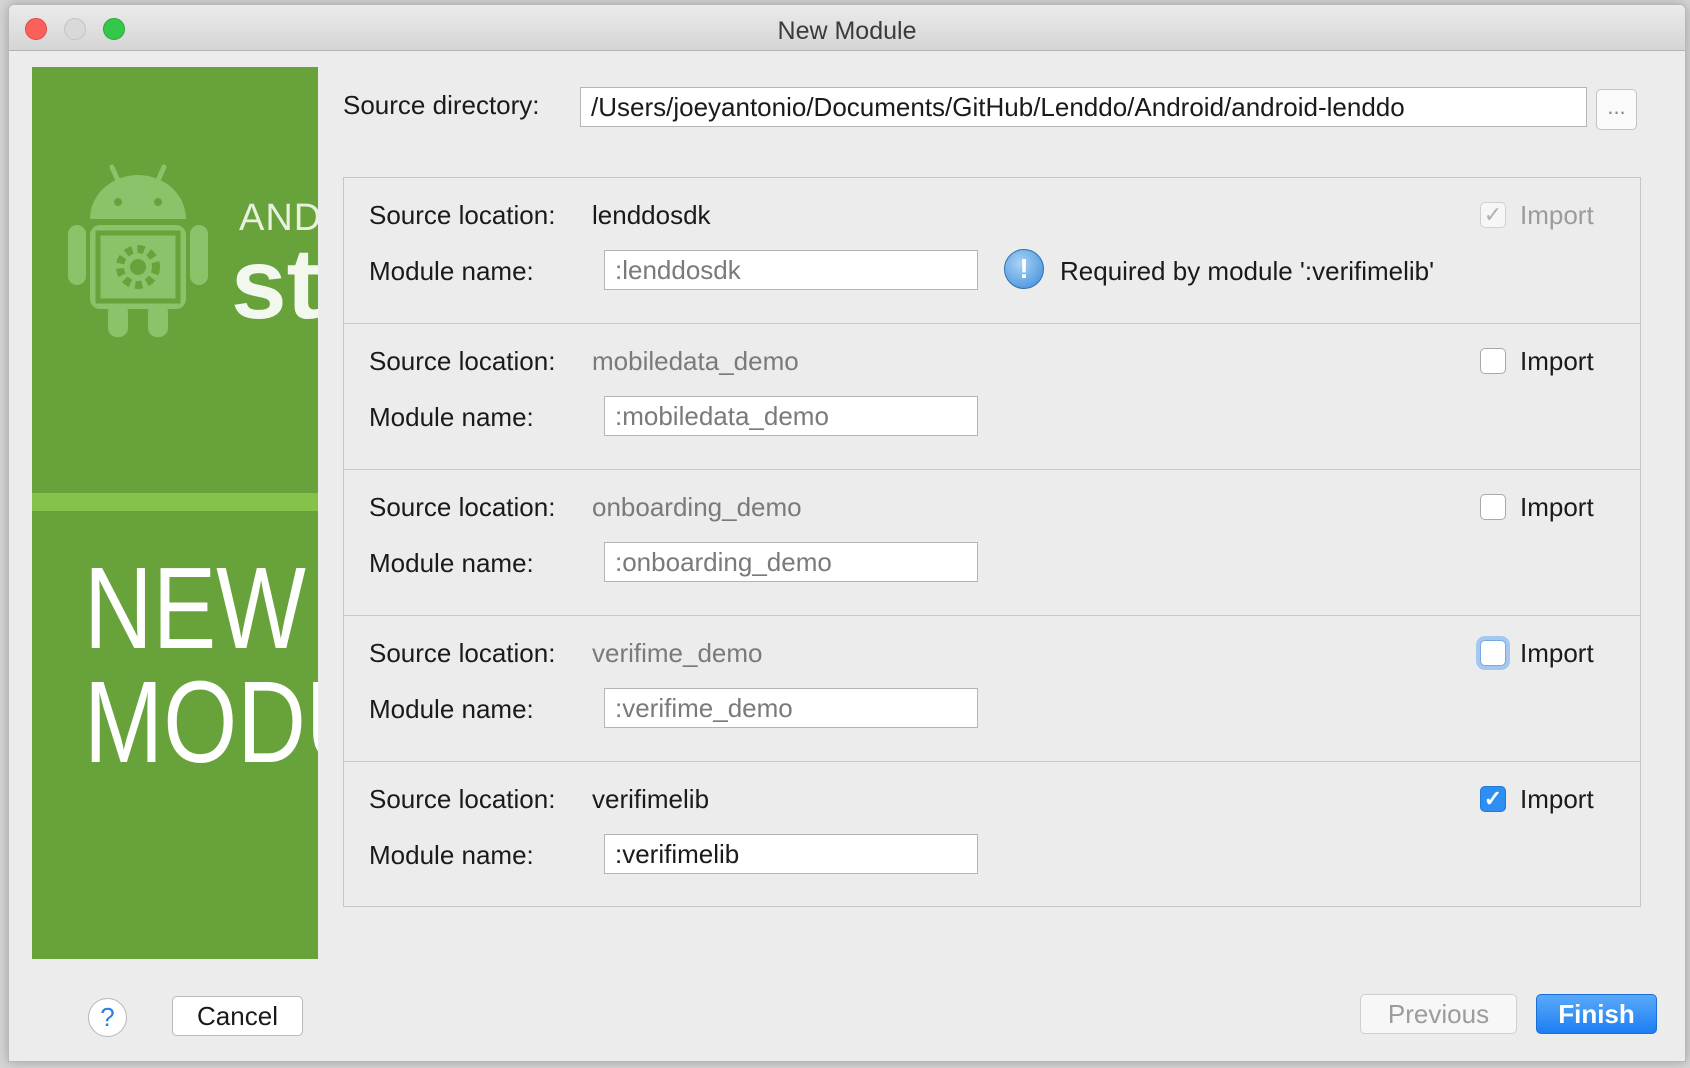  I want to click on cancel-button: Cancel, so click(237, 1016).